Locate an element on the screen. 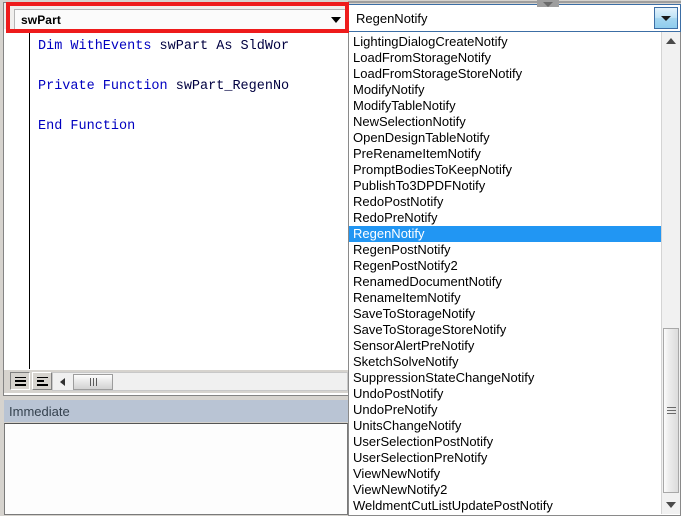  procedure-combobox: RegenNotify is located at coordinates (514, 18).